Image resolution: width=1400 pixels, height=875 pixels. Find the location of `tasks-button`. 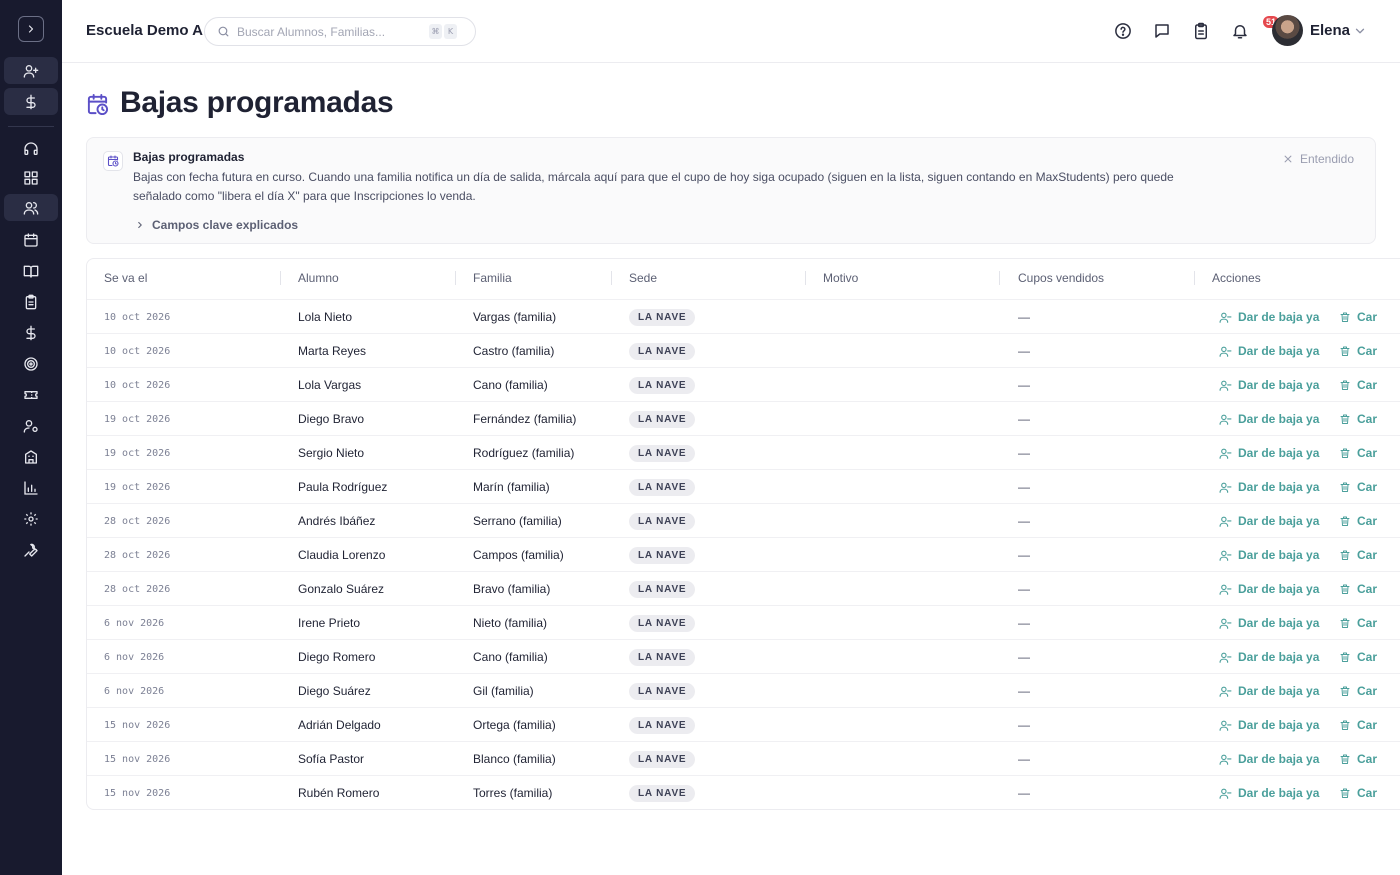

tasks-button is located at coordinates (1201, 31).